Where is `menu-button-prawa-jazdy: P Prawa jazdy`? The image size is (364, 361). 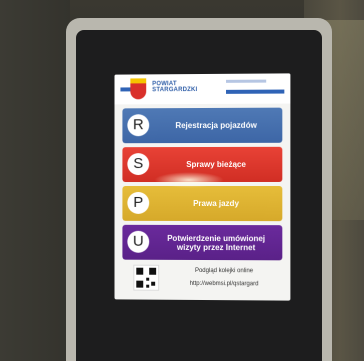 menu-button-prawa-jazdy: P Prawa jazdy is located at coordinates (202, 203).